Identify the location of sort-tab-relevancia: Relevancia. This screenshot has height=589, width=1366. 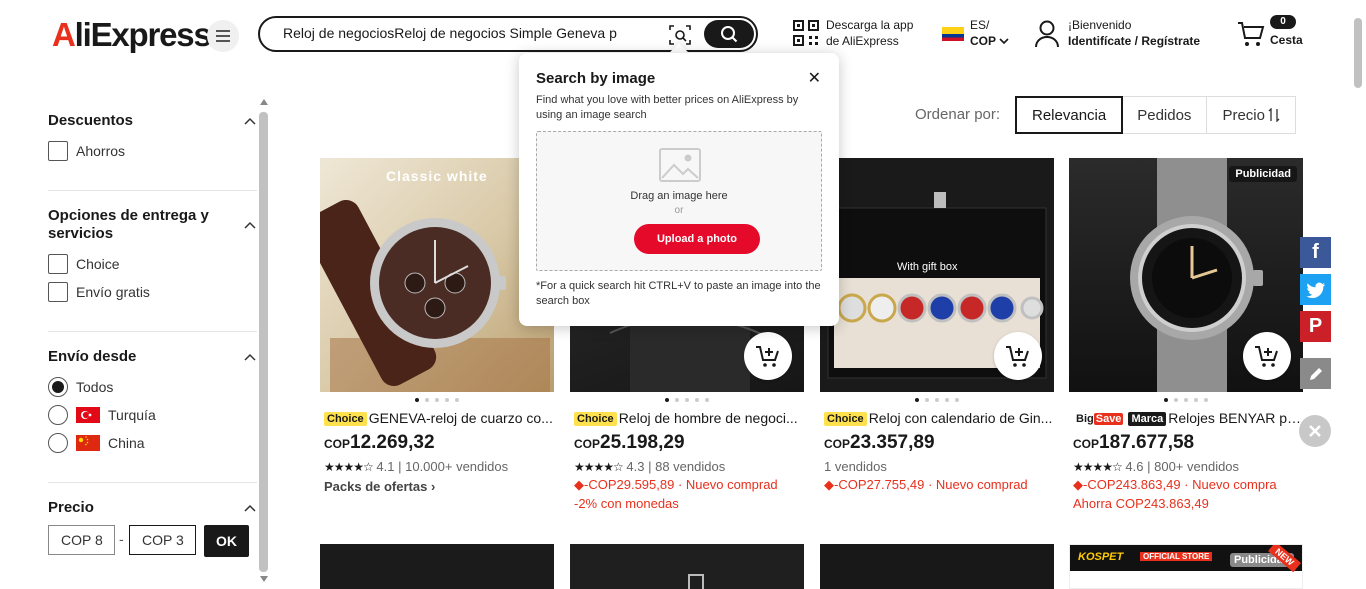
(1069, 115).